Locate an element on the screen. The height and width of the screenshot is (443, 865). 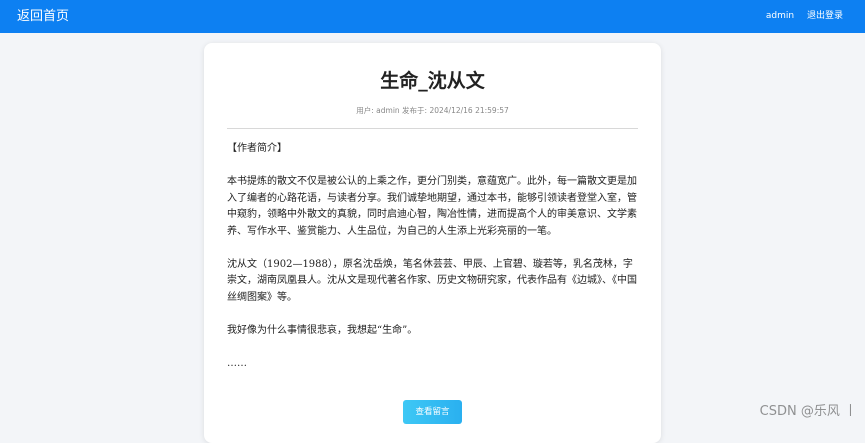
meta-posted-label: 发布于: is located at coordinates (415, 110).